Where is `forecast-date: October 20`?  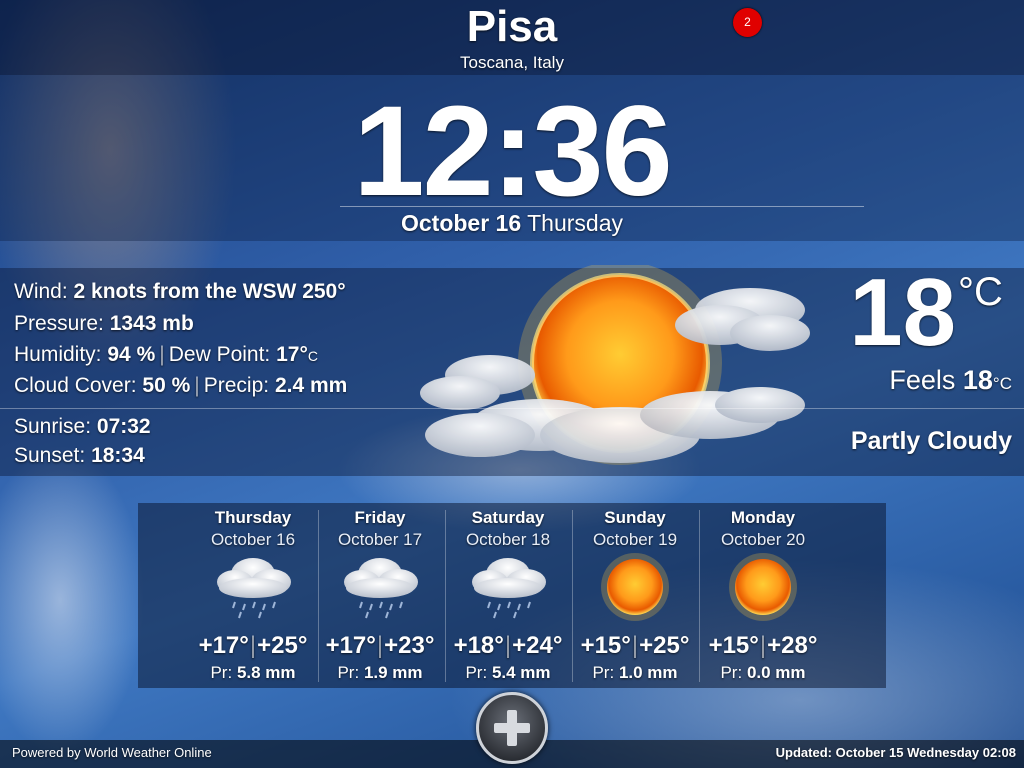
forecast-date: October 20 is located at coordinates (763, 539).